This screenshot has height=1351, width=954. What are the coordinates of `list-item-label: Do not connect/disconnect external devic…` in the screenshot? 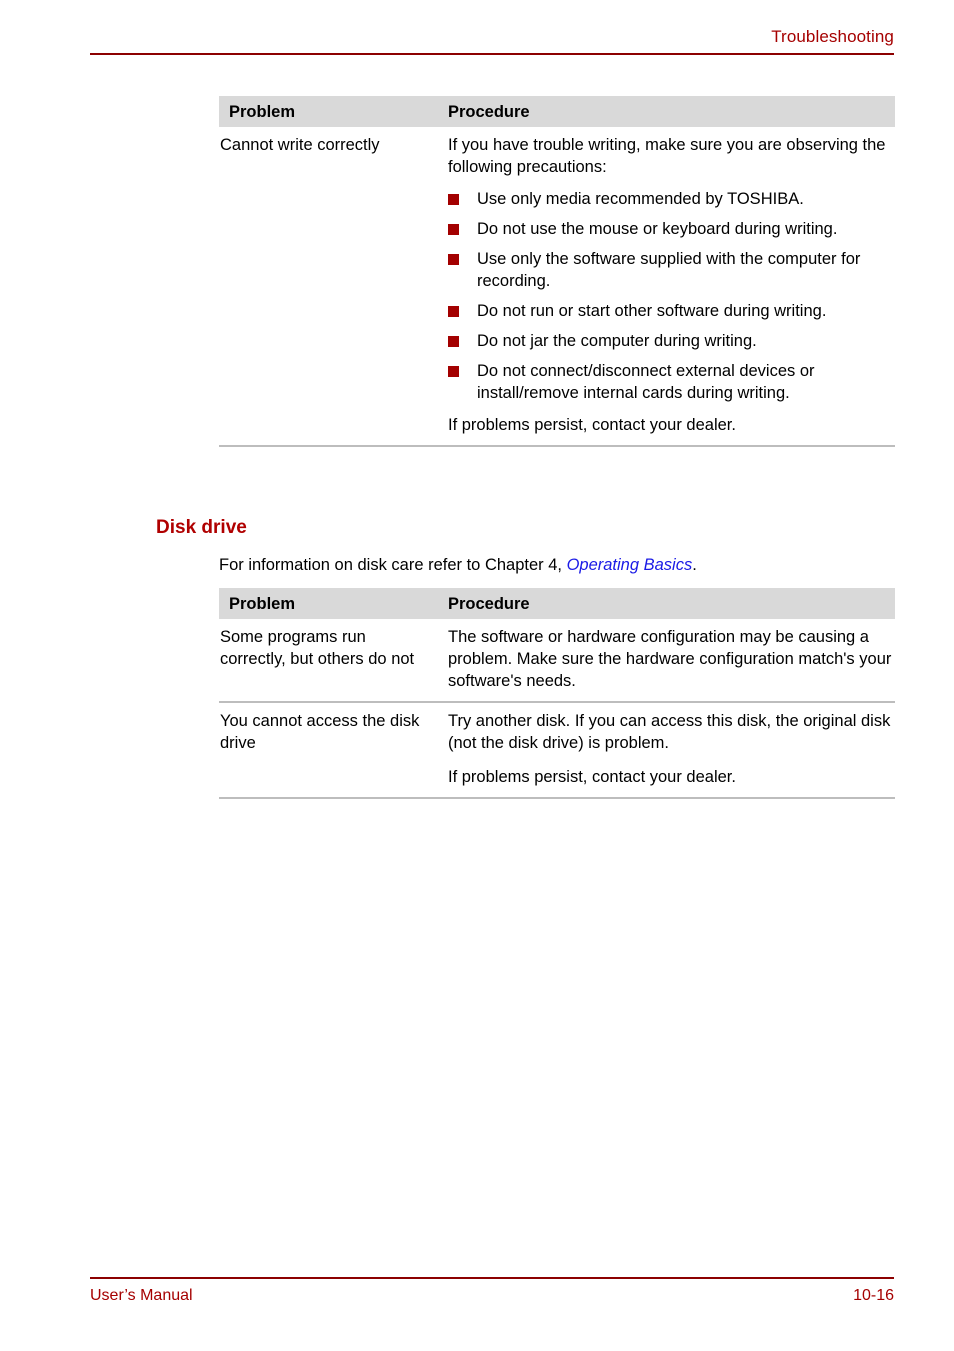 It's located at (646, 382).